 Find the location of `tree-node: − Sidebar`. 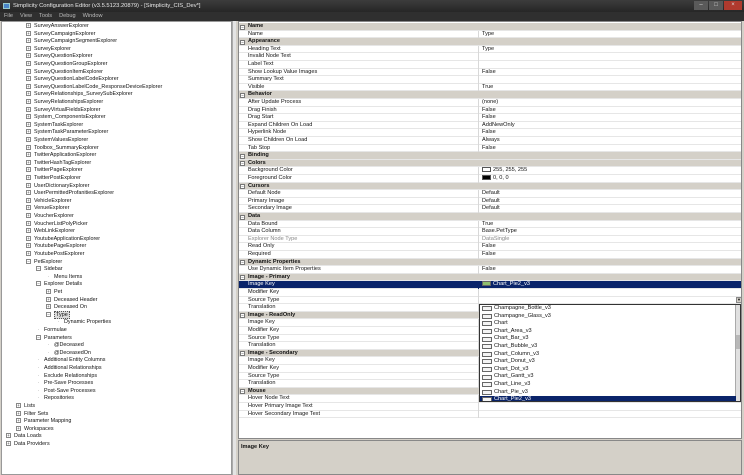

tree-node: − Sidebar is located at coordinates (49, 270).